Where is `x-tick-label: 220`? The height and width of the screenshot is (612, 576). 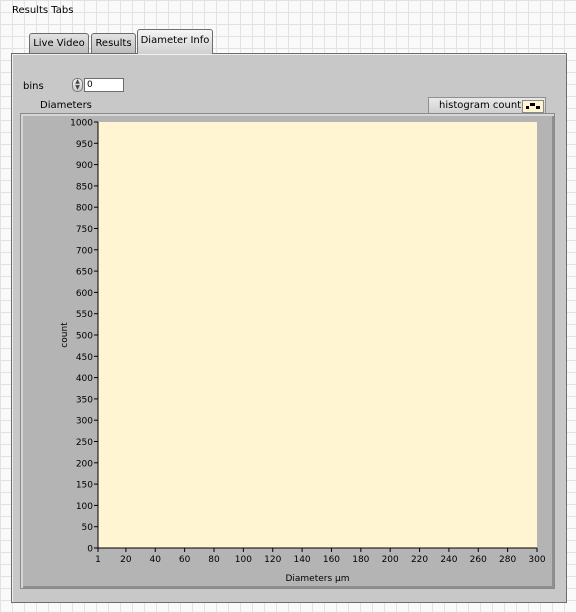
x-tick-label: 220 is located at coordinates (419, 560).